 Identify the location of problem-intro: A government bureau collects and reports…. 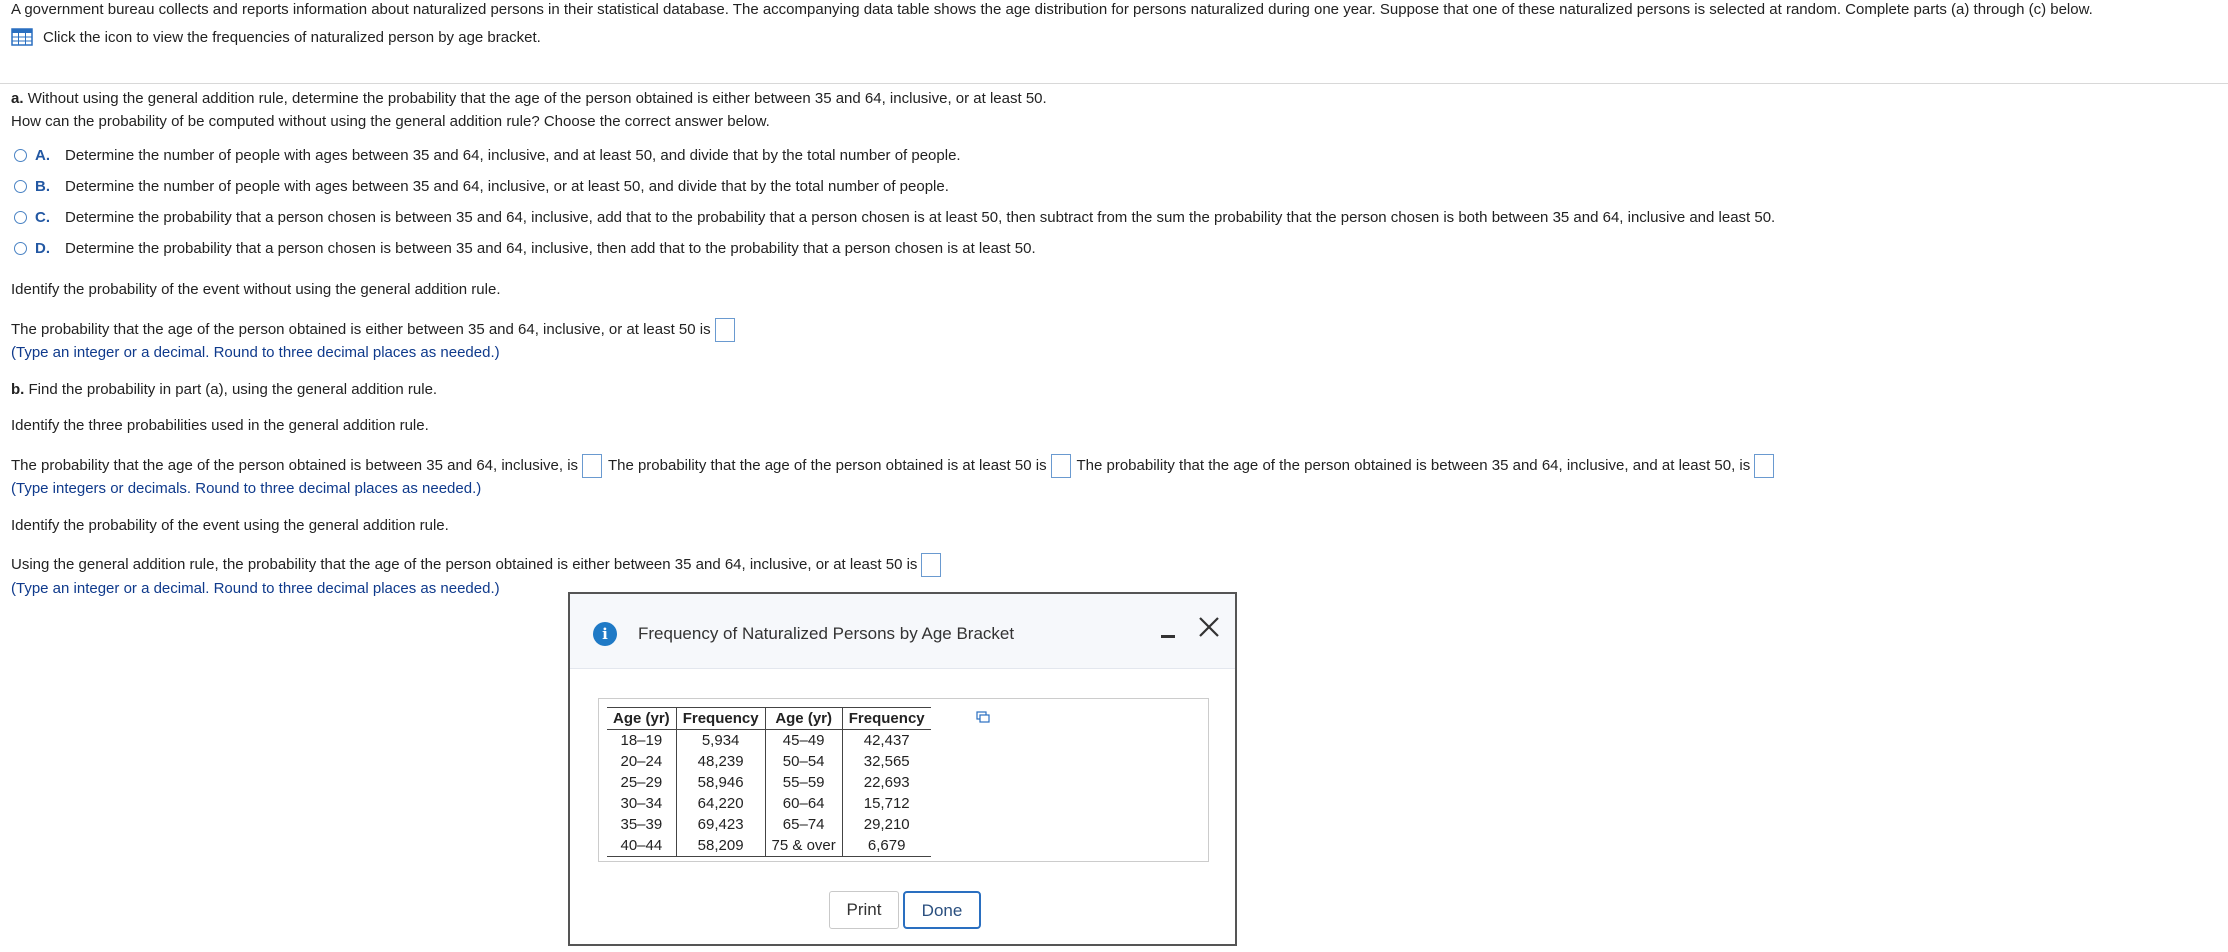
(1113, 24).